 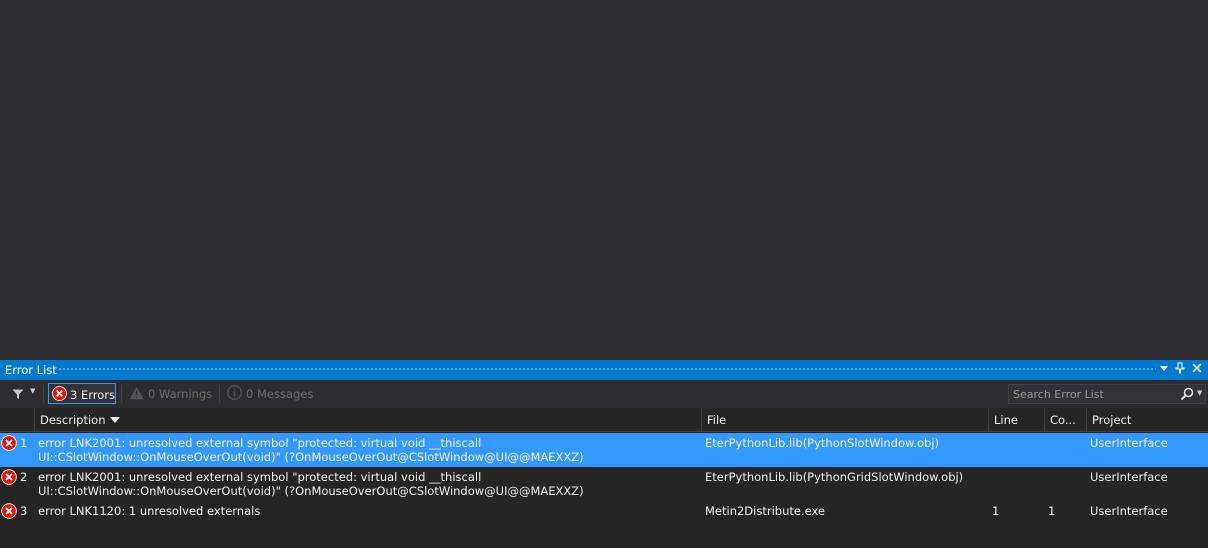 I want to click on errors-count-label: 3 Errors, so click(x=92, y=395).